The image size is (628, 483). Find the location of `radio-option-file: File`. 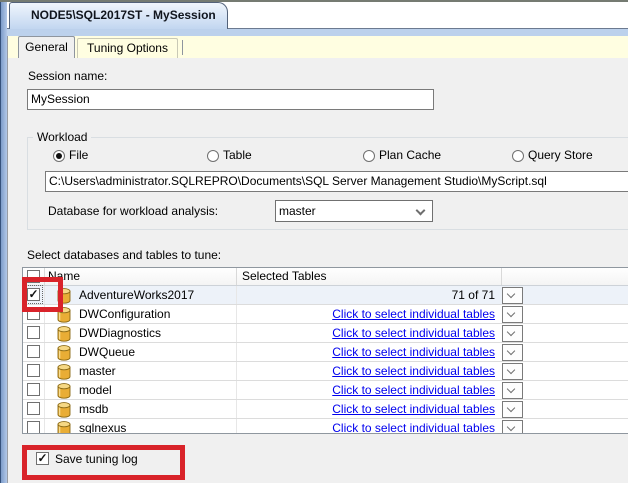

radio-option-file: File is located at coordinates (103, 156).